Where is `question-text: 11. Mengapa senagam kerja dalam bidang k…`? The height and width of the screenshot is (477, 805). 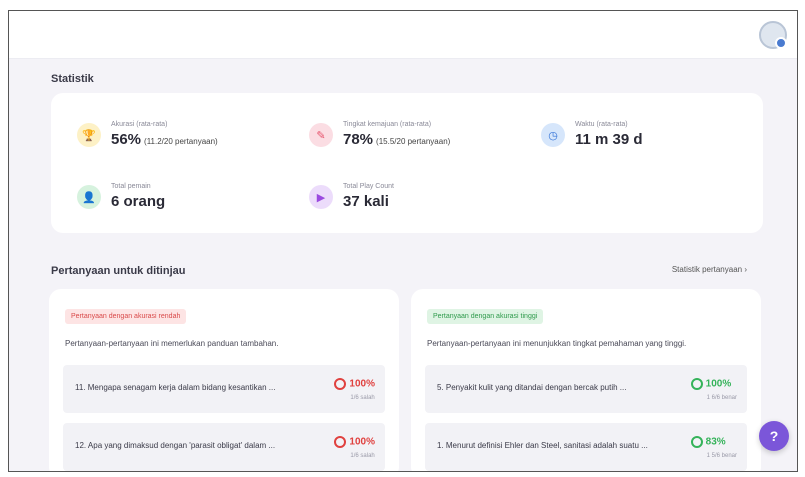 question-text: 11. Mengapa senagam kerja dalam bidang k… is located at coordinates (175, 387).